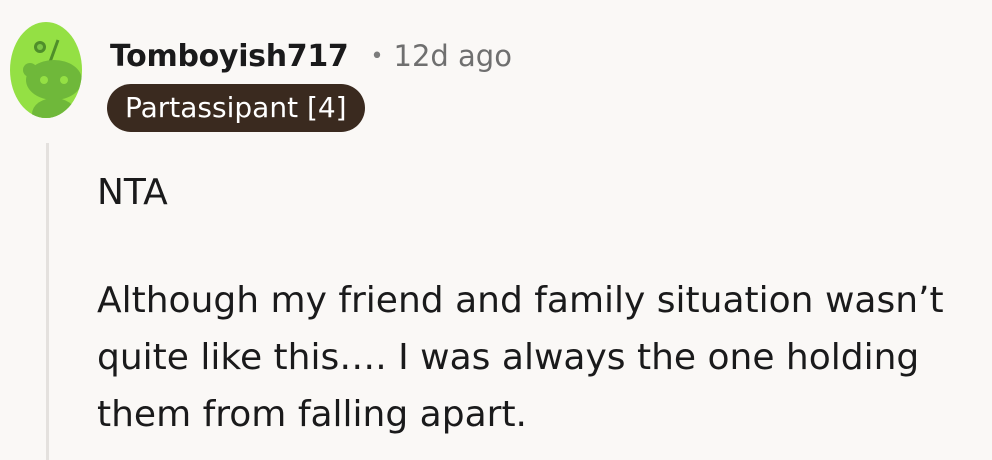 This screenshot has height=460, width=992. Describe the element at coordinates (132, 192) in the screenshot. I see `comment-paragraph: NTA` at that location.